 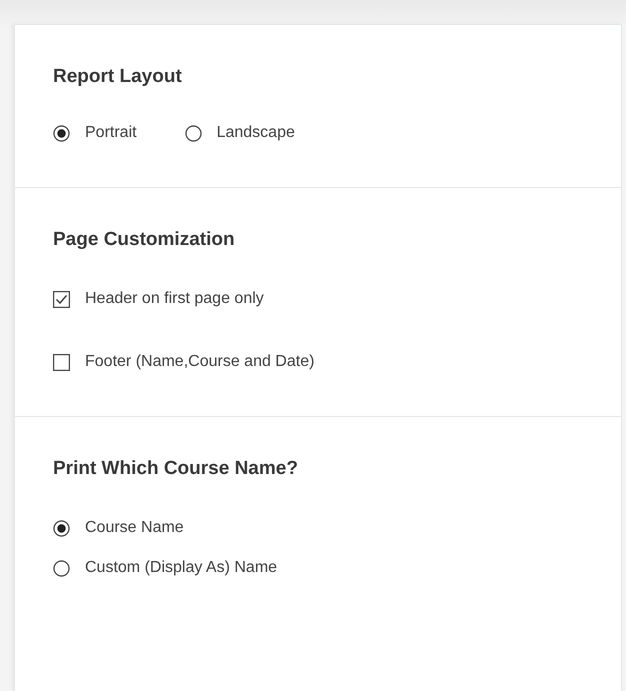 I want to click on option-label: Header on first page only, so click(x=174, y=299).